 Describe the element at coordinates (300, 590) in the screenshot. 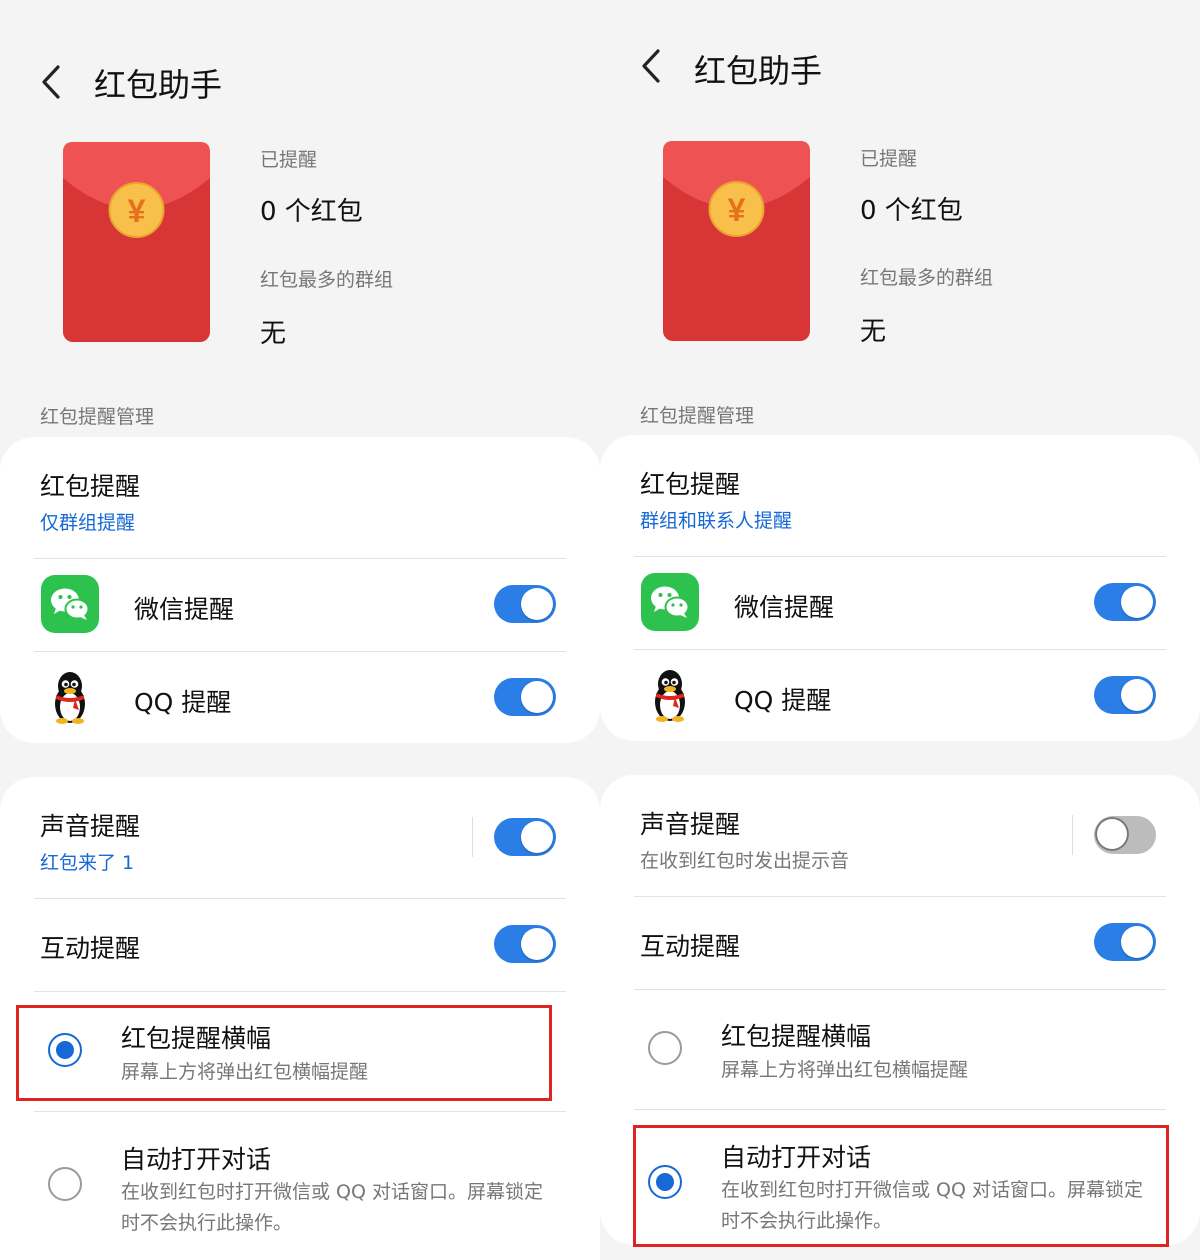

I see `reminder-card: 红包提醒 仅群组提醒 微信提醒 QQ 提醒` at that location.